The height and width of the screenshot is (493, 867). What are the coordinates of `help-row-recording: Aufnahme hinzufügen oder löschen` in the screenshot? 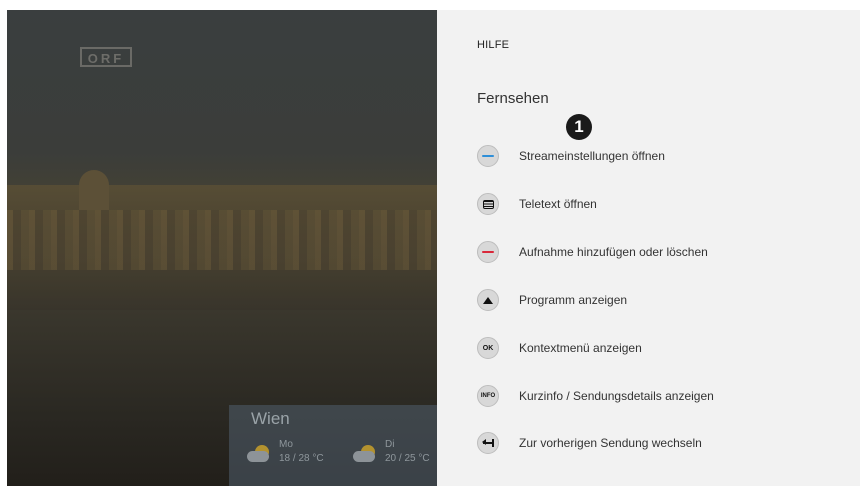 It's located at (592, 252).